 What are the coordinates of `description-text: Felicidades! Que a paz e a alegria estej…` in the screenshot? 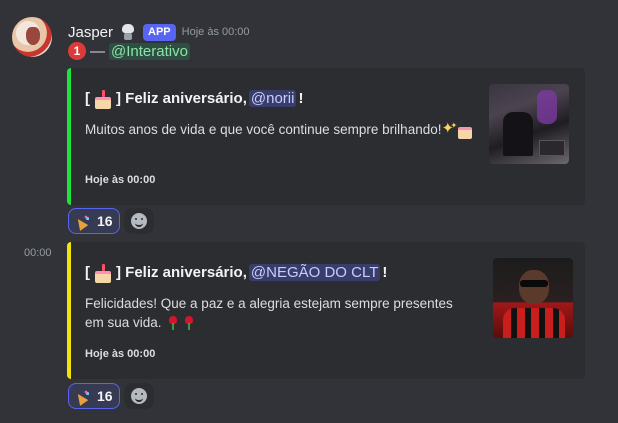 It's located at (269, 313).